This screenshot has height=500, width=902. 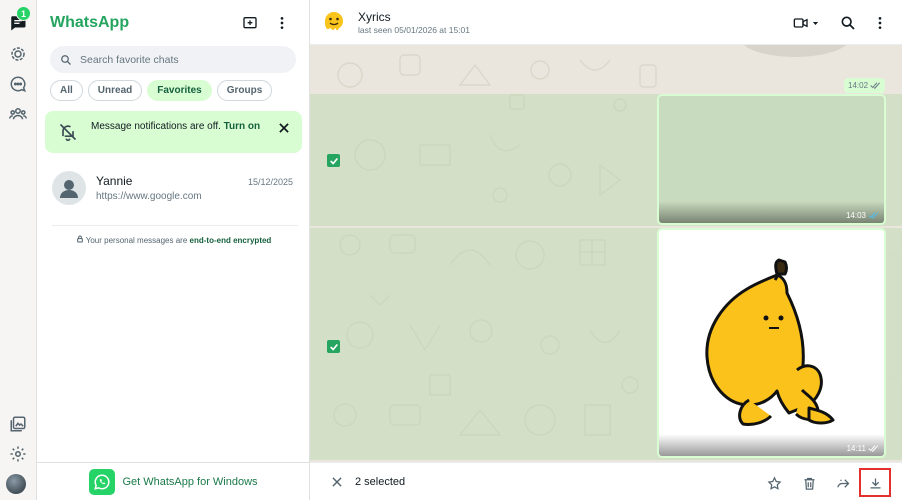 I want to click on star-icon, so click(x=774, y=482).